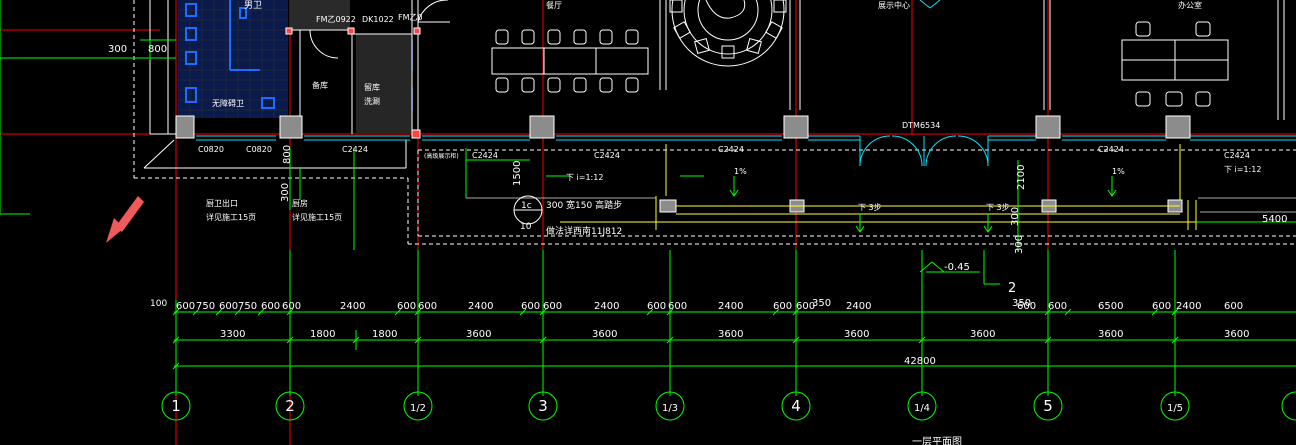  Describe the element at coordinates (176, 406) in the screenshot. I see `axis-label-1: 1` at that location.